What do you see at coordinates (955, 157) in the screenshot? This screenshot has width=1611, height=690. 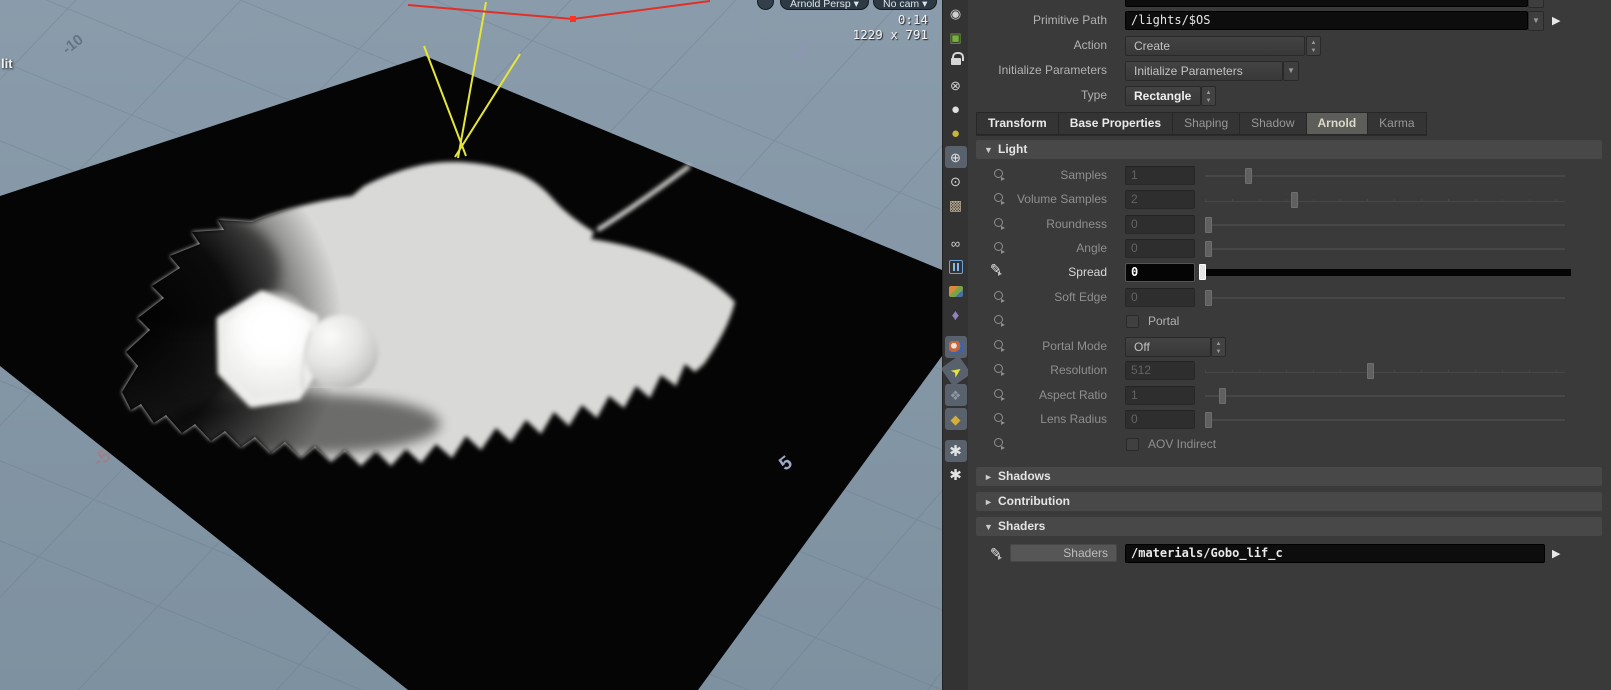 I see `view-pin-add-icon: ⊕` at bounding box center [955, 157].